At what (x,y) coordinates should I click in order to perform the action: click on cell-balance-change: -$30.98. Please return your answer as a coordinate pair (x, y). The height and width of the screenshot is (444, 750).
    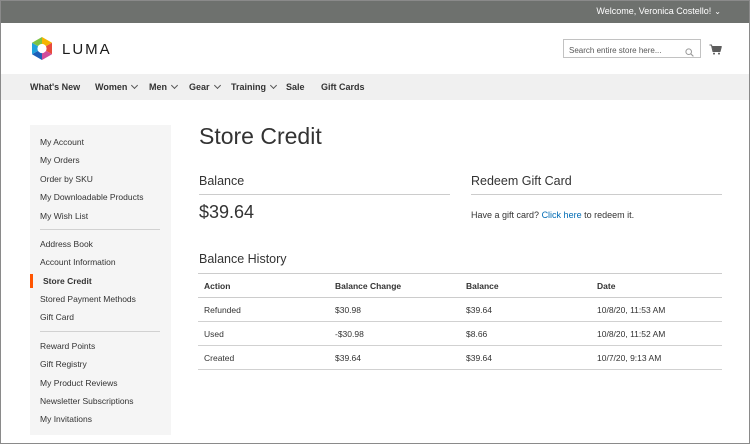
    Looking at the image, I should click on (394, 333).